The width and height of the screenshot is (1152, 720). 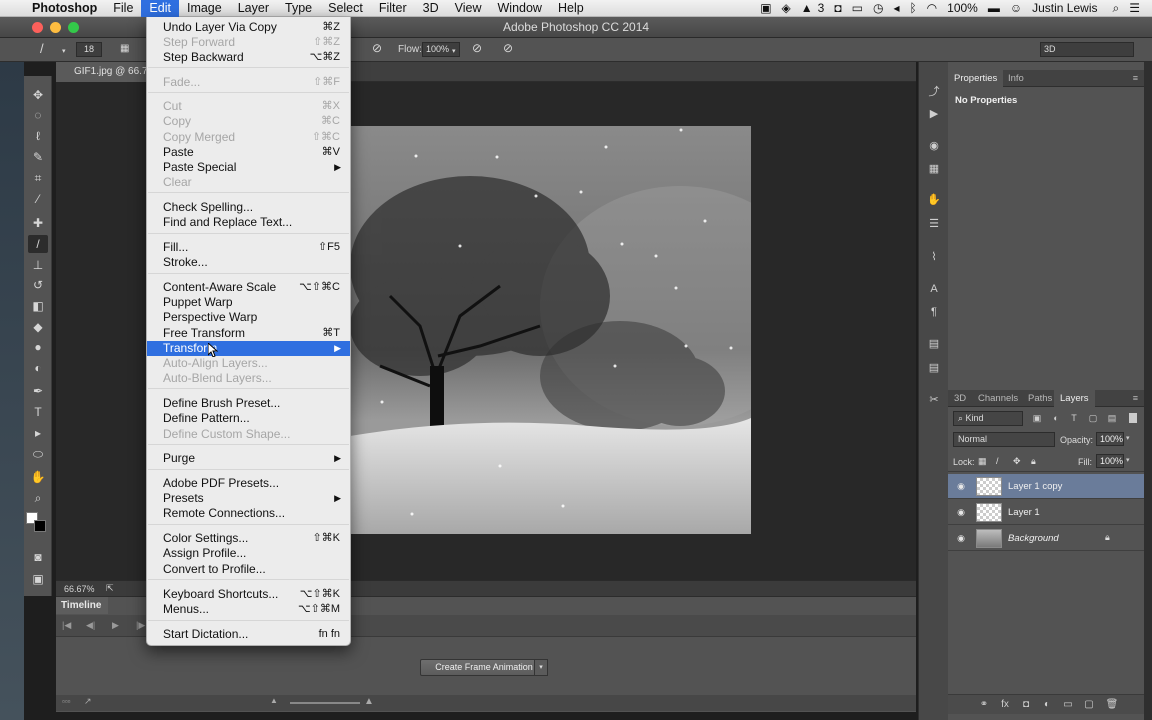 What do you see at coordinates (541, 667) in the screenshot?
I see `create-animation-dropdown-icon: ▾` at bounding box center [541, 667].